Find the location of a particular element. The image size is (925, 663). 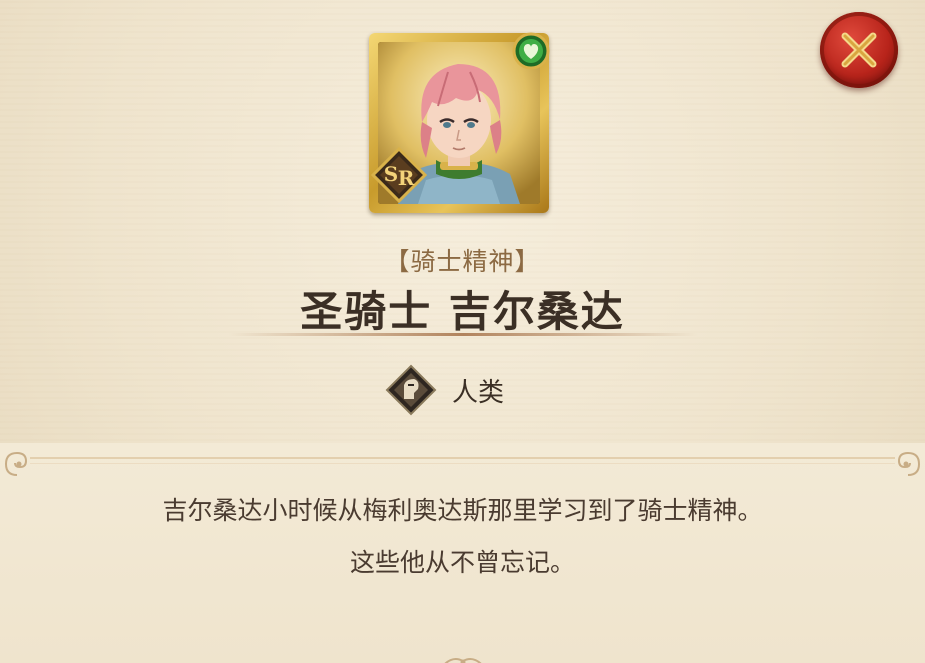

heart-attribute-icon is located at coordinates (531, 51).